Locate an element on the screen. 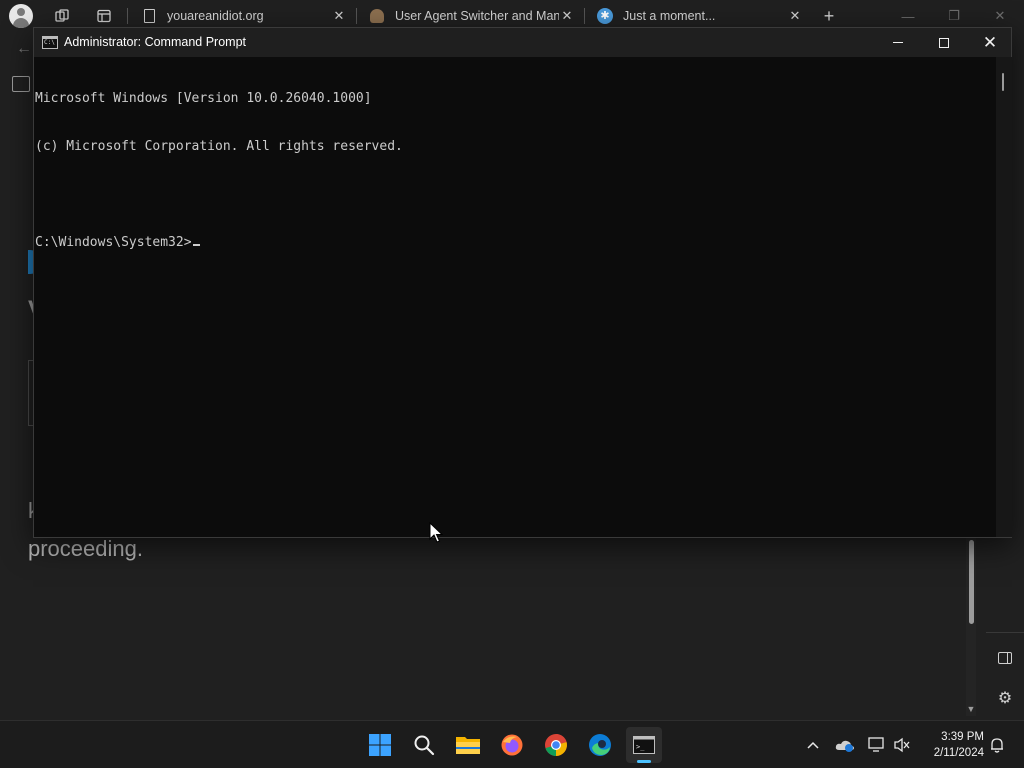  sidebar-pane-icon is located at coordinates (1005, 658).